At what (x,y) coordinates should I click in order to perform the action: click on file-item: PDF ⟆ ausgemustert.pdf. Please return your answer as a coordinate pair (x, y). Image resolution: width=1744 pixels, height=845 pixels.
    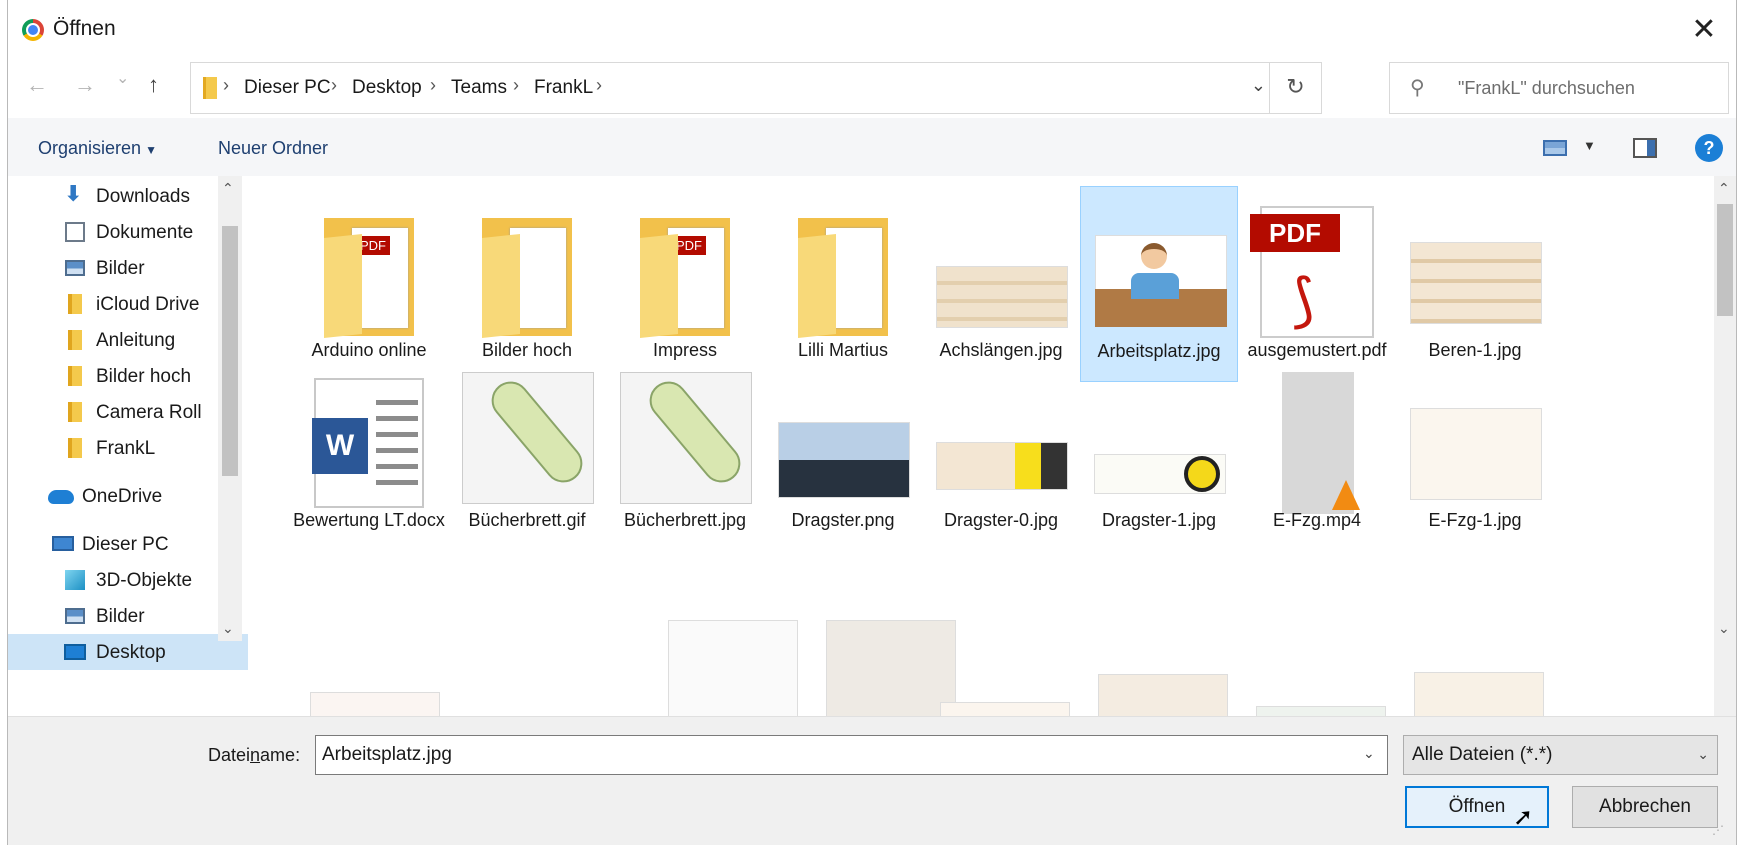
    Looking at the image, I should click on (1317, 284).